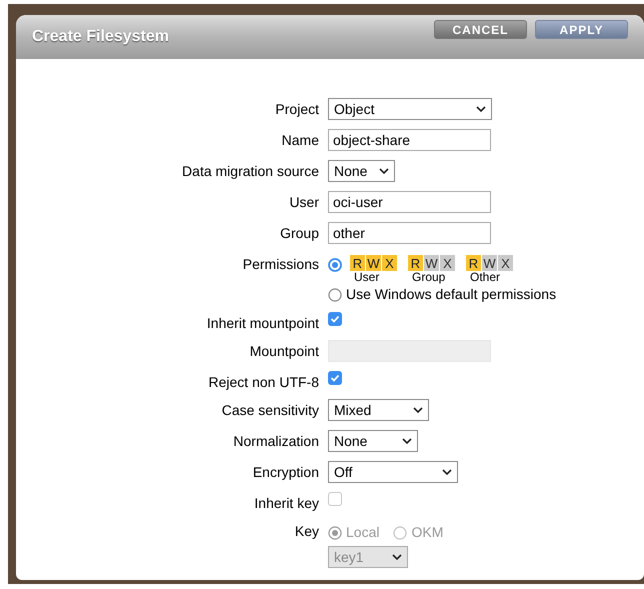  What do you see at coordinates (276, 441) in the screenshot?
I see `field-label: Normalization` at bounding box center [276, 441].